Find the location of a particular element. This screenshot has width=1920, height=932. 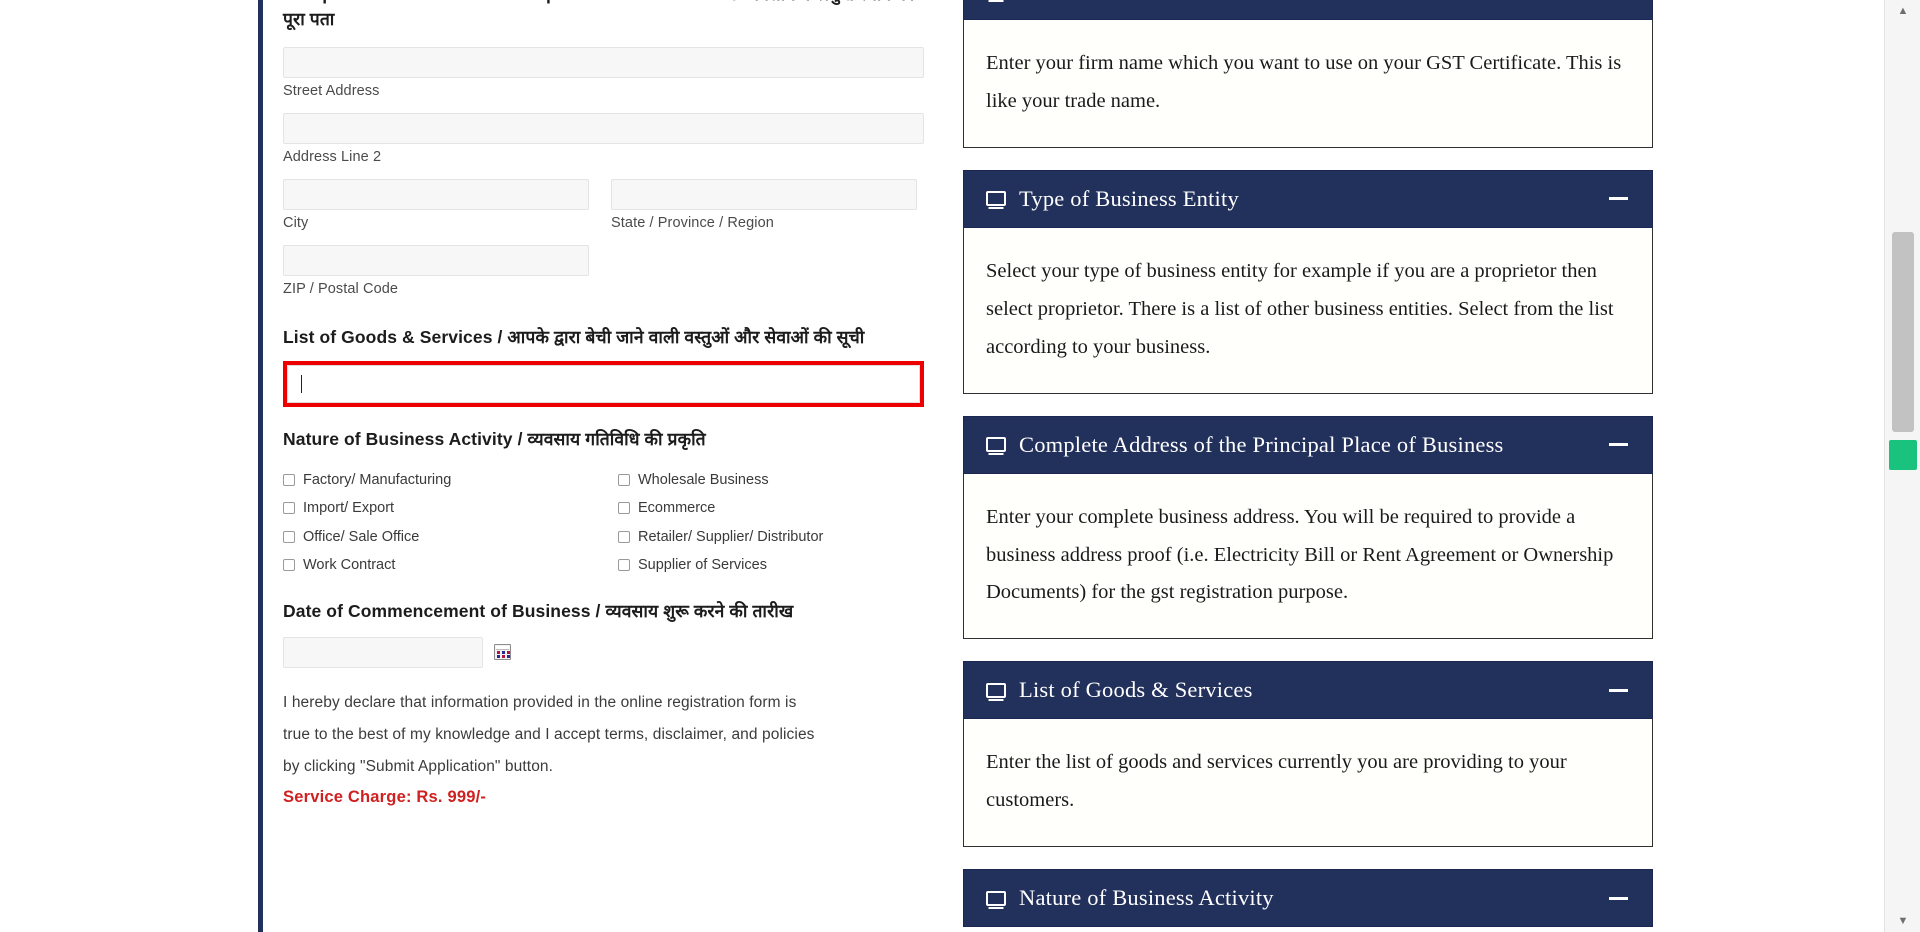

address-line-2-label: Address Line 2 is located at coordinates (332, 156).